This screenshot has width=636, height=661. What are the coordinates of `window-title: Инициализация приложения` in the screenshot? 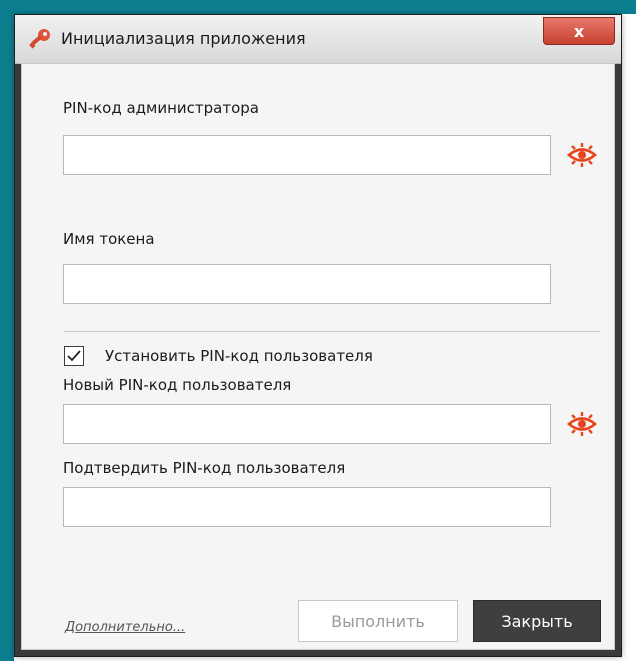 It's located at (183, 38).